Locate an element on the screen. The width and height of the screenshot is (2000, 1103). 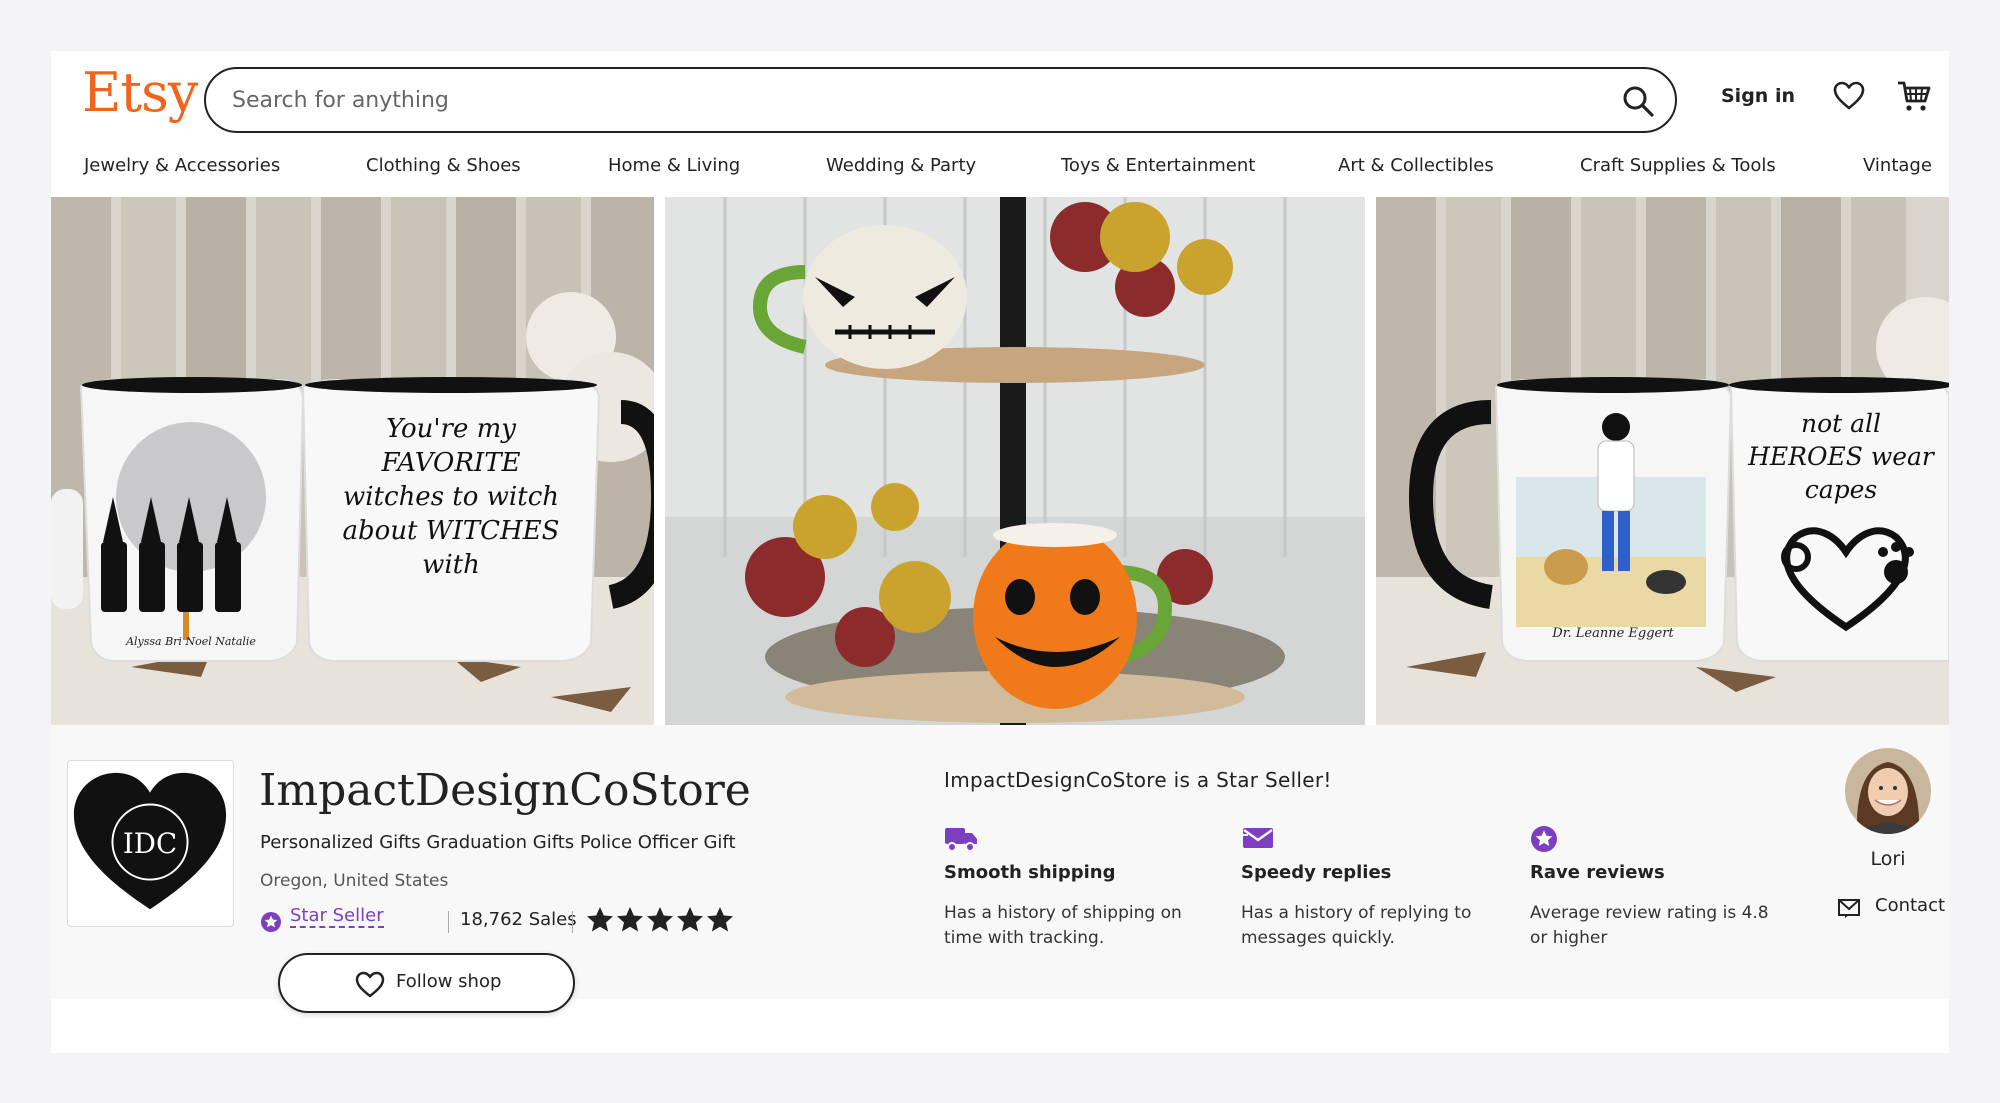
shop-logo-initials: IDC is located at coordinates (150, 843).